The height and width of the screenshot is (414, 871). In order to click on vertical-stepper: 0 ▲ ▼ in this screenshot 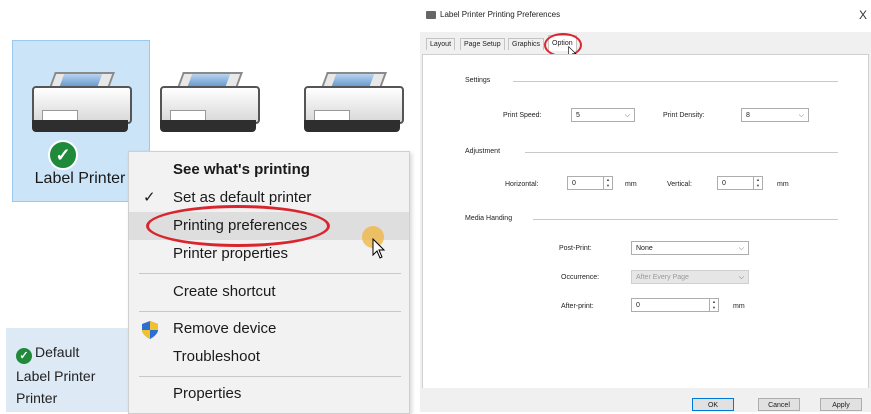, I will do `click(740, 183)`.